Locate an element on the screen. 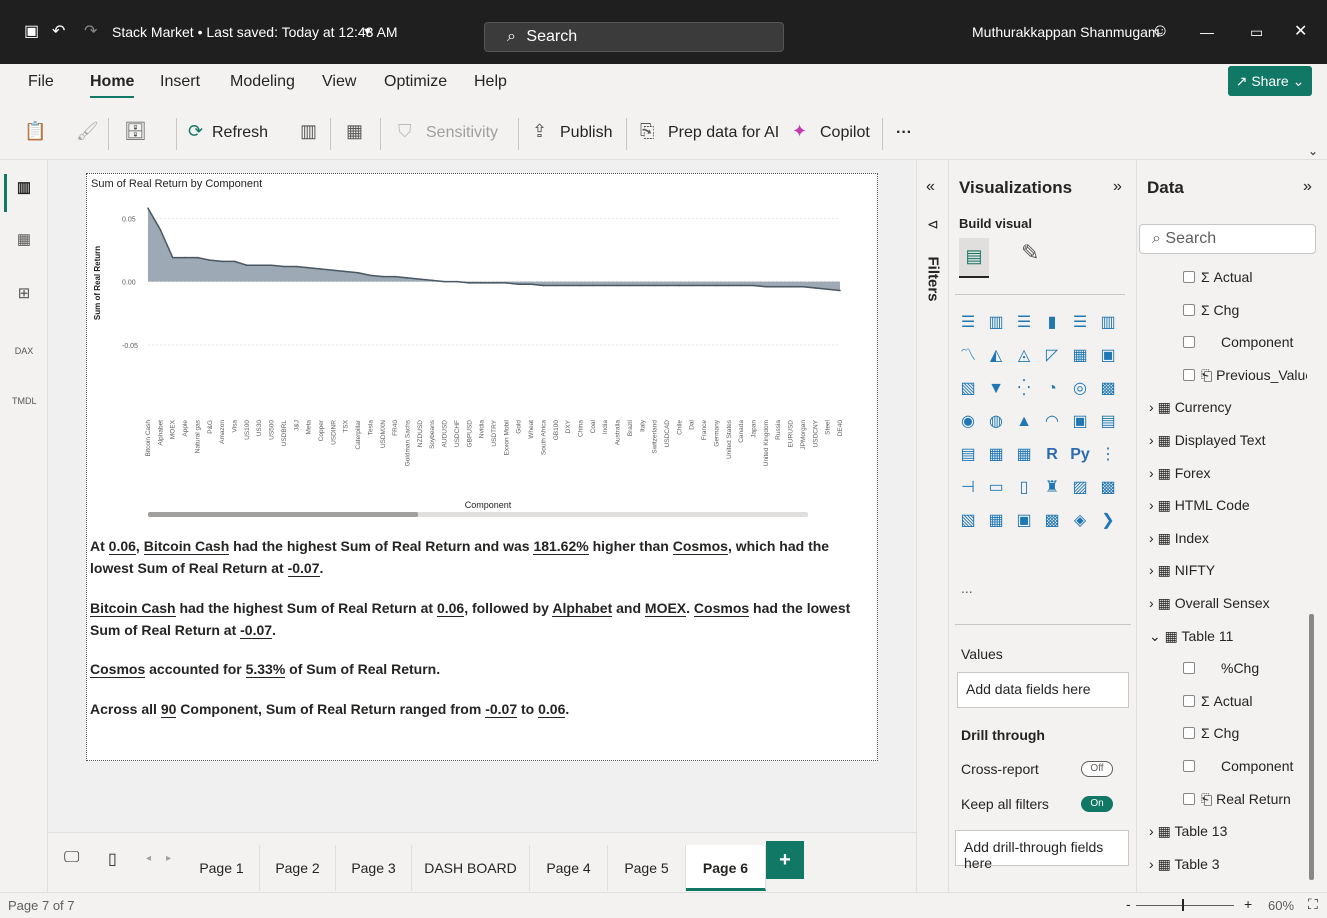 The width and height of the screenshot is (1327, 918). menu-insert: Insert is located at coordinates (180, 82).